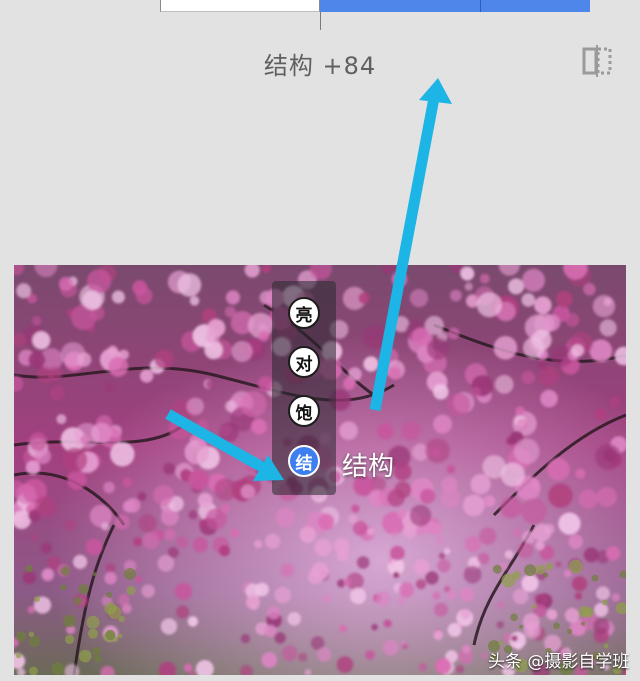 The image size is (640, 681). Describe the element at coordinates (304, 411) in the screenshot. I see `tool-saturation-icon: 饱` at that location.